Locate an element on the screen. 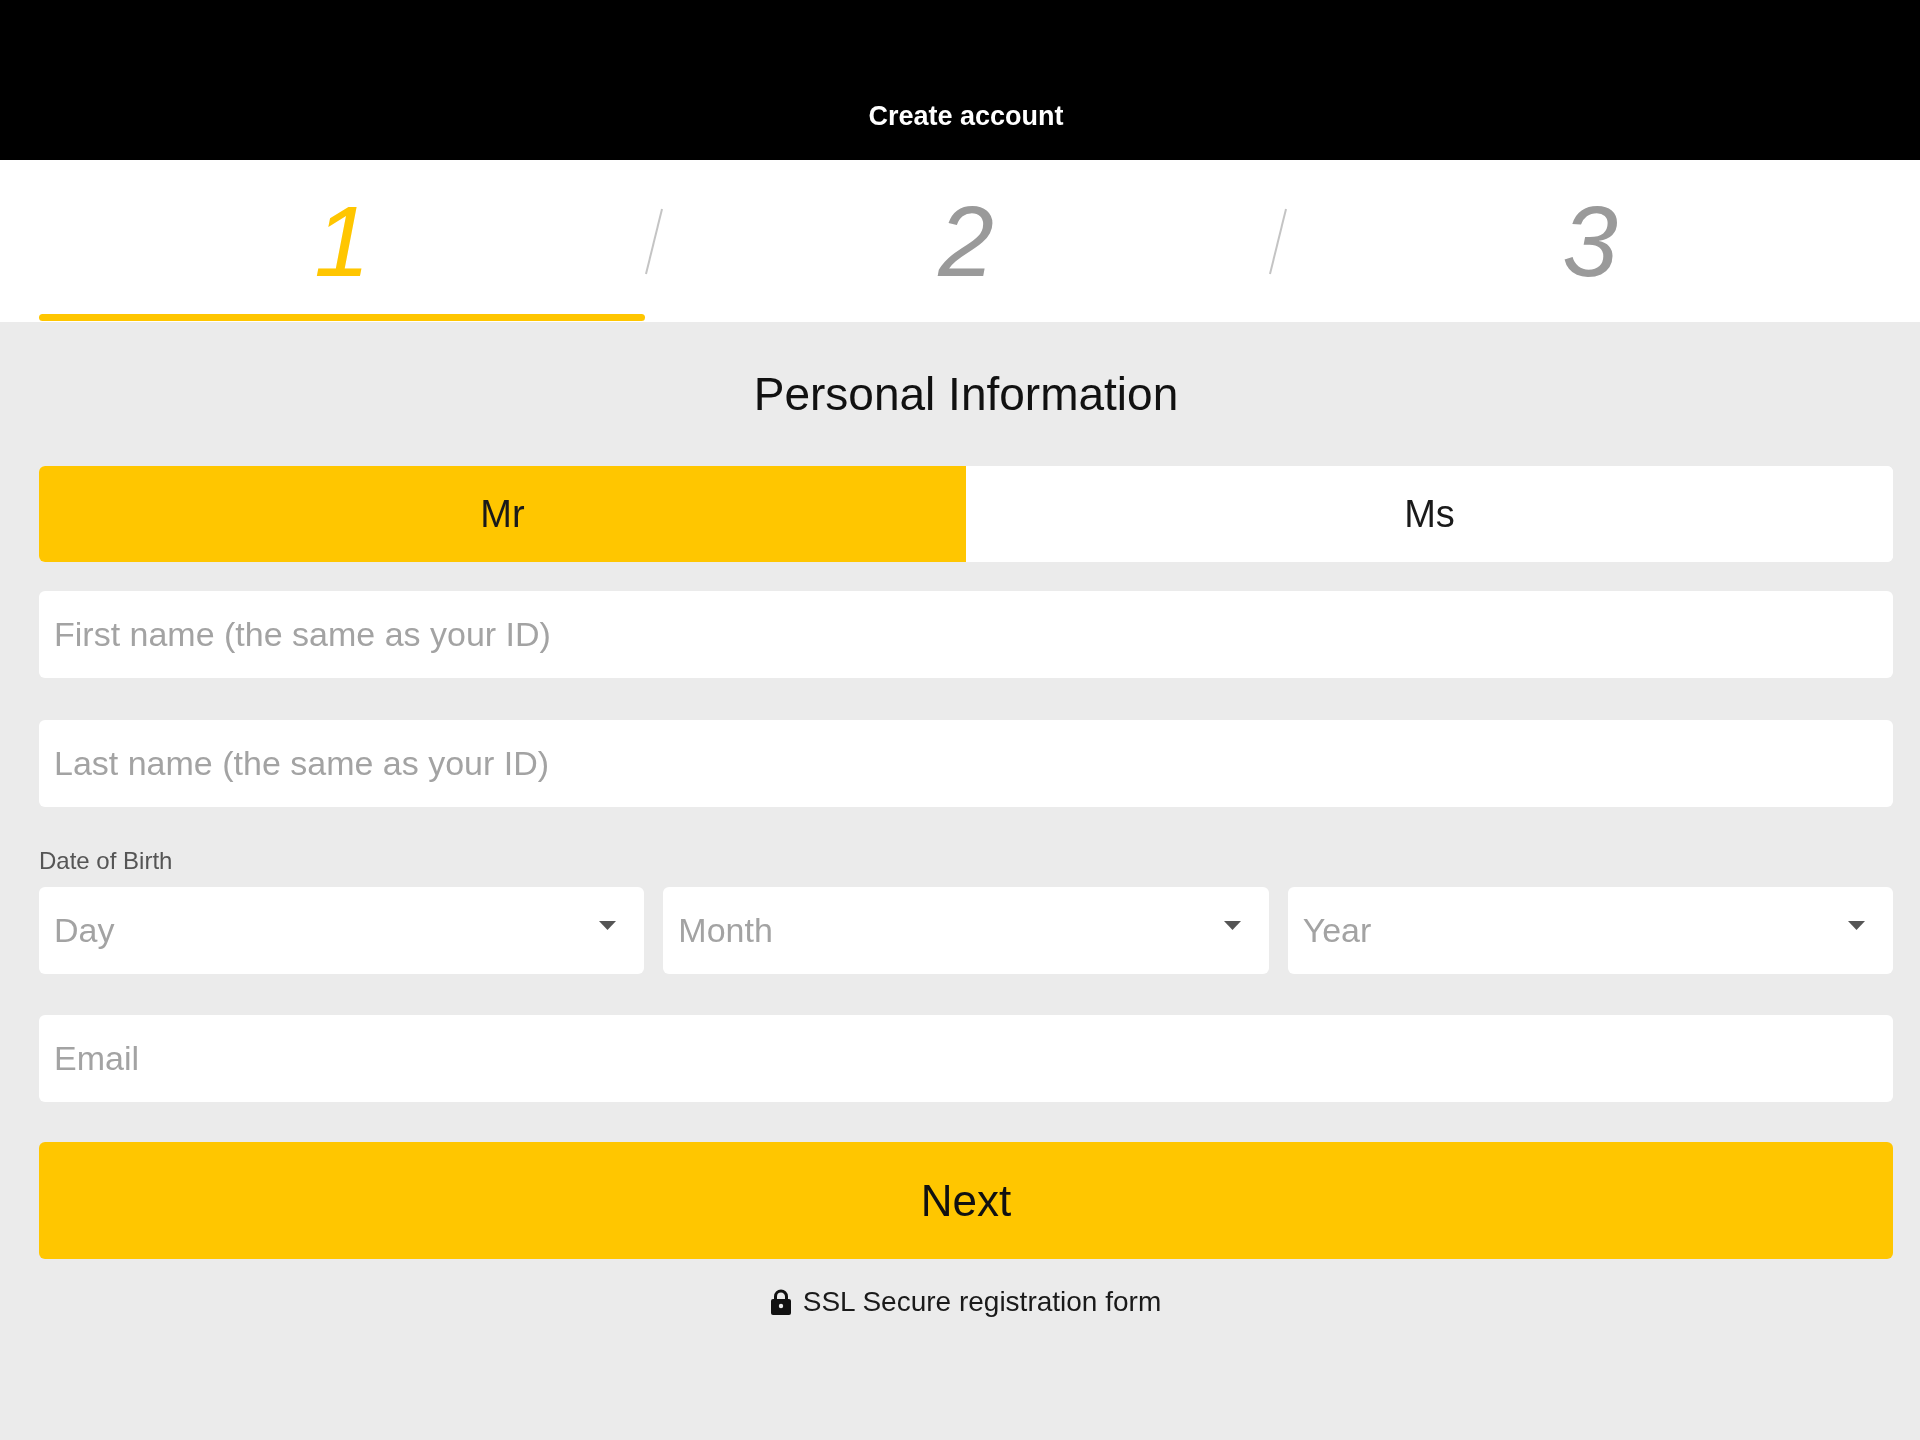  page-title: Create account is located at coordinates (966, 116).